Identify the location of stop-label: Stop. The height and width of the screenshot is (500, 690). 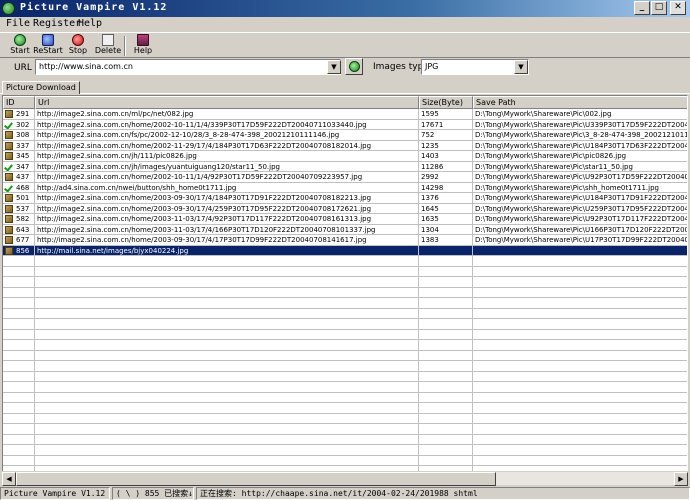
(78, 50).